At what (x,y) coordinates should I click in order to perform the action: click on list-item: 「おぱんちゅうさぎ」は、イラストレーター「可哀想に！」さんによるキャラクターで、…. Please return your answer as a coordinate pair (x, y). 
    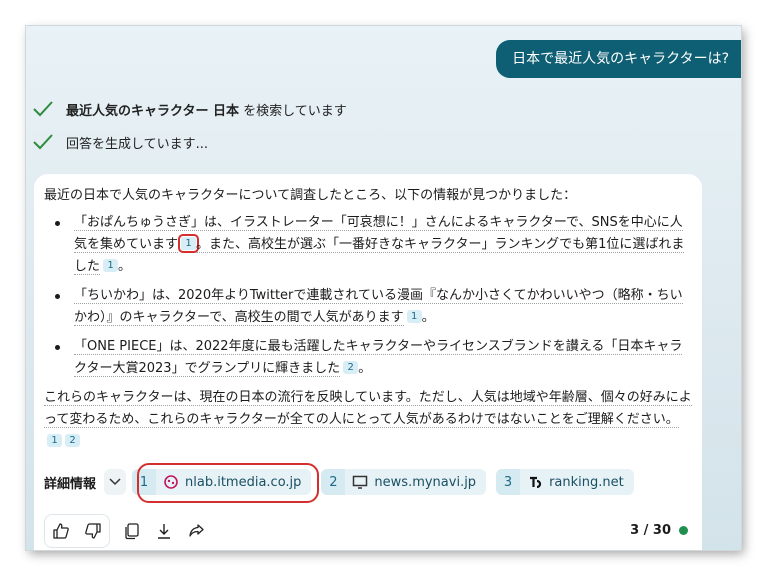
    Looking at the image, I should click on (366, 245).